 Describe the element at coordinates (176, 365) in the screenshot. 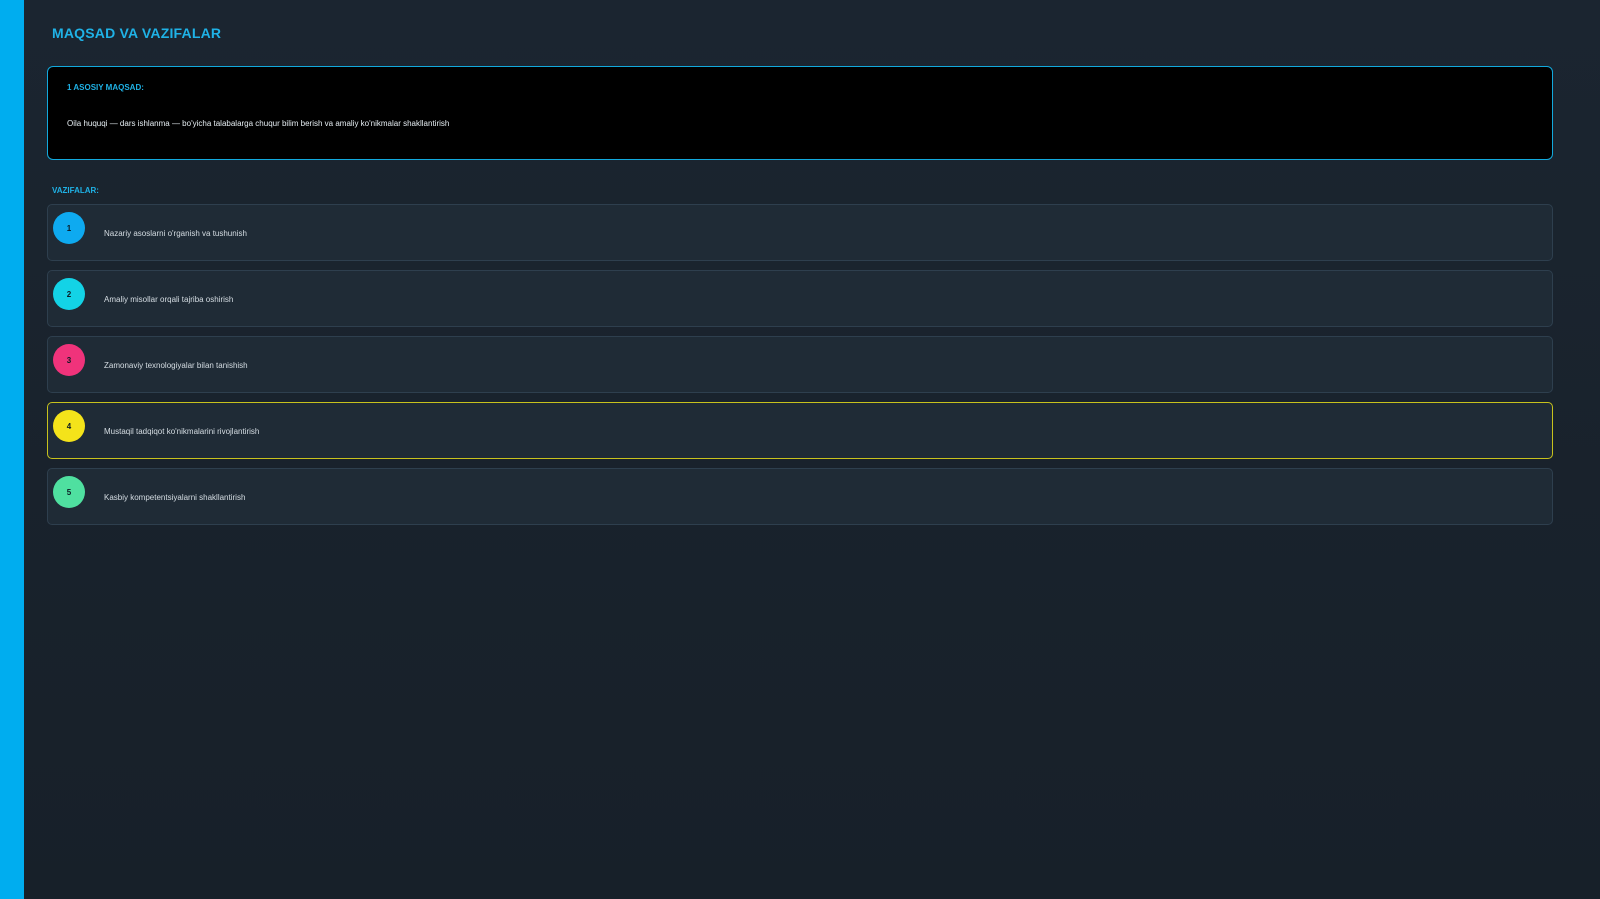

I see `task-text: Zamonaviy texnologiyalar bilan tanishish` at that location.